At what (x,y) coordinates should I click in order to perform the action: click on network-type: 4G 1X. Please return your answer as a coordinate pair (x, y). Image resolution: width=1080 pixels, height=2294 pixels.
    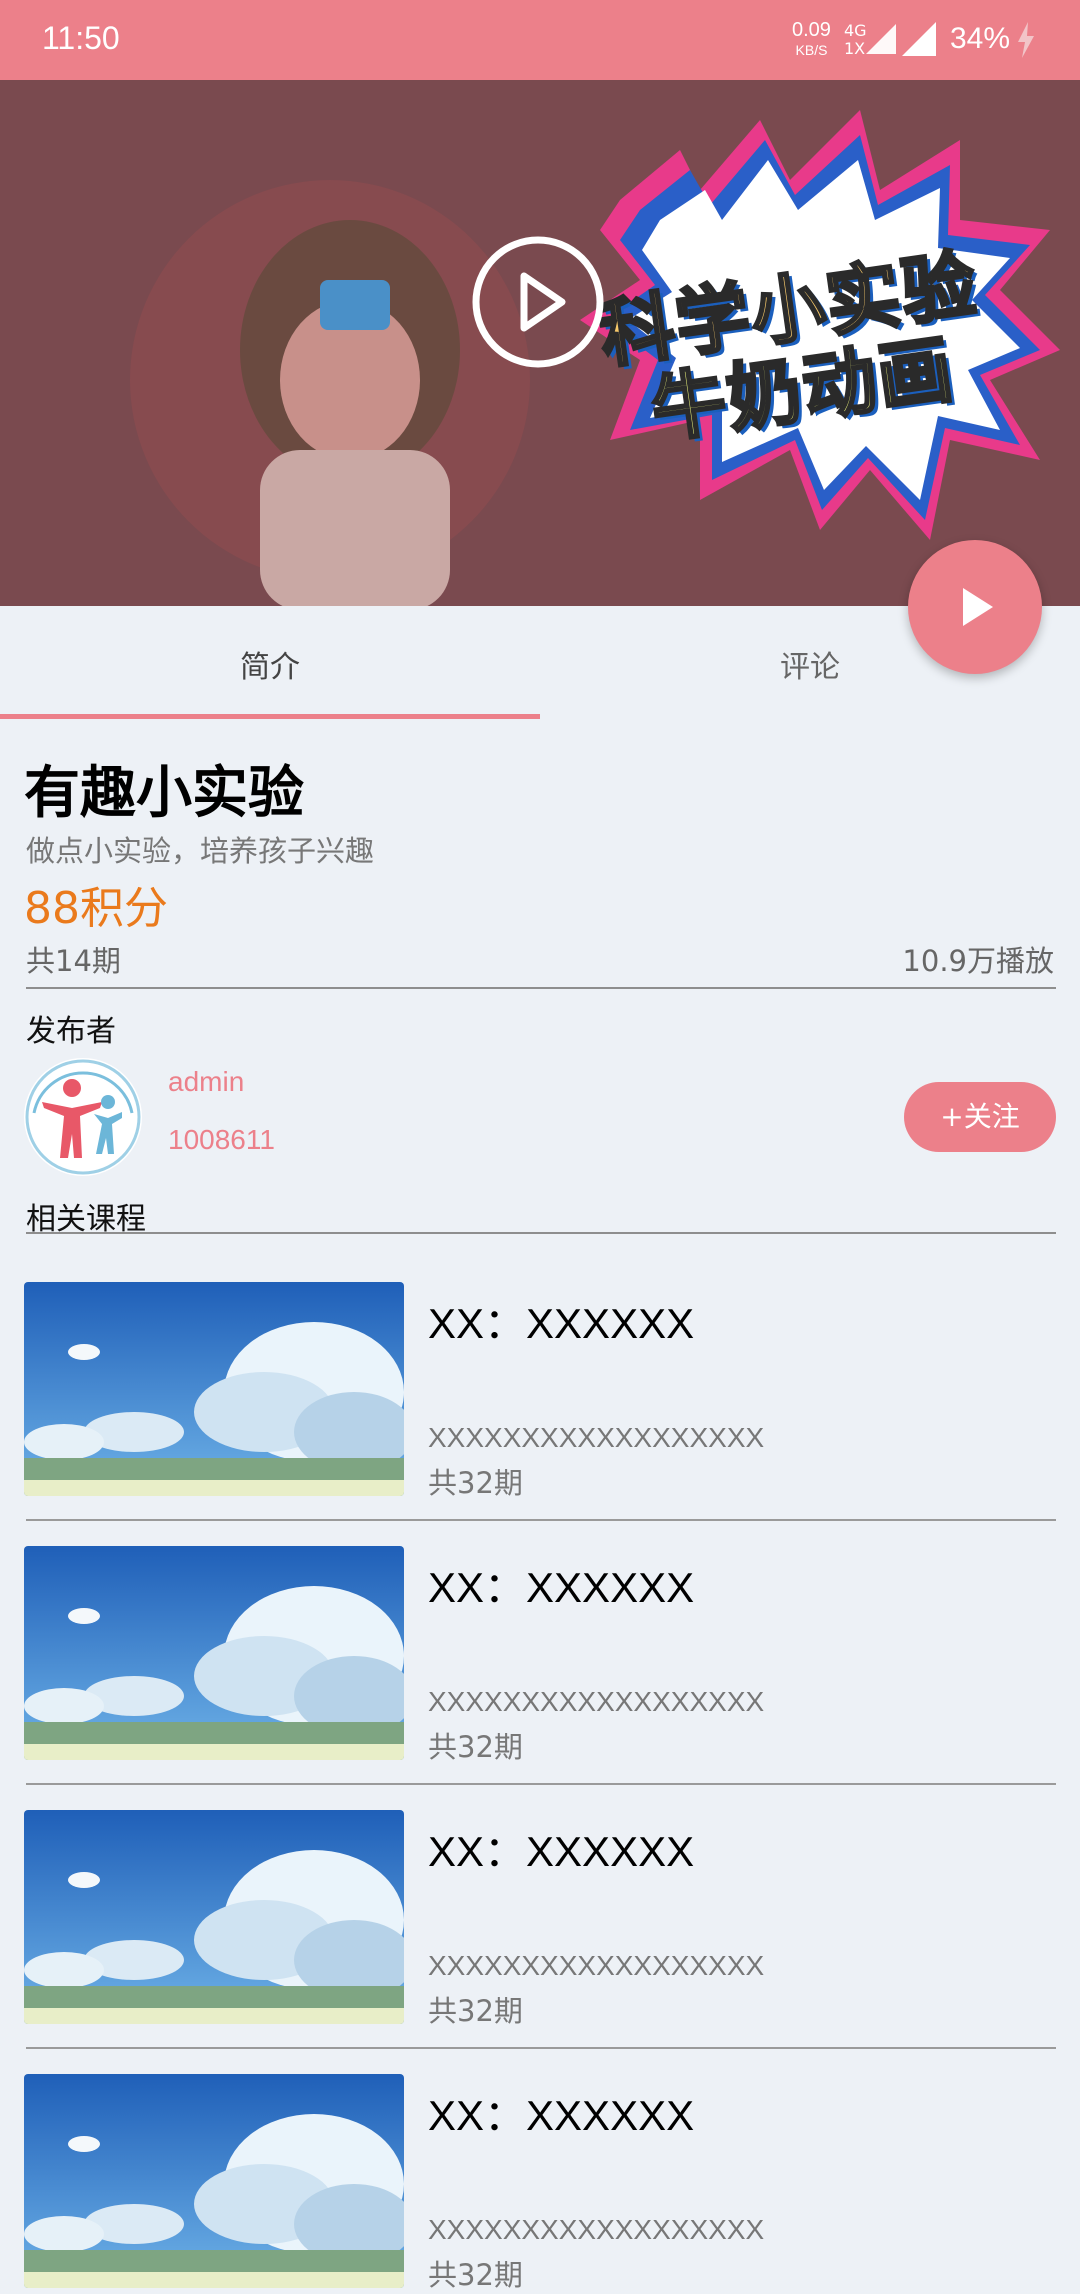
    Looking at the image, I should click on (855, 40).